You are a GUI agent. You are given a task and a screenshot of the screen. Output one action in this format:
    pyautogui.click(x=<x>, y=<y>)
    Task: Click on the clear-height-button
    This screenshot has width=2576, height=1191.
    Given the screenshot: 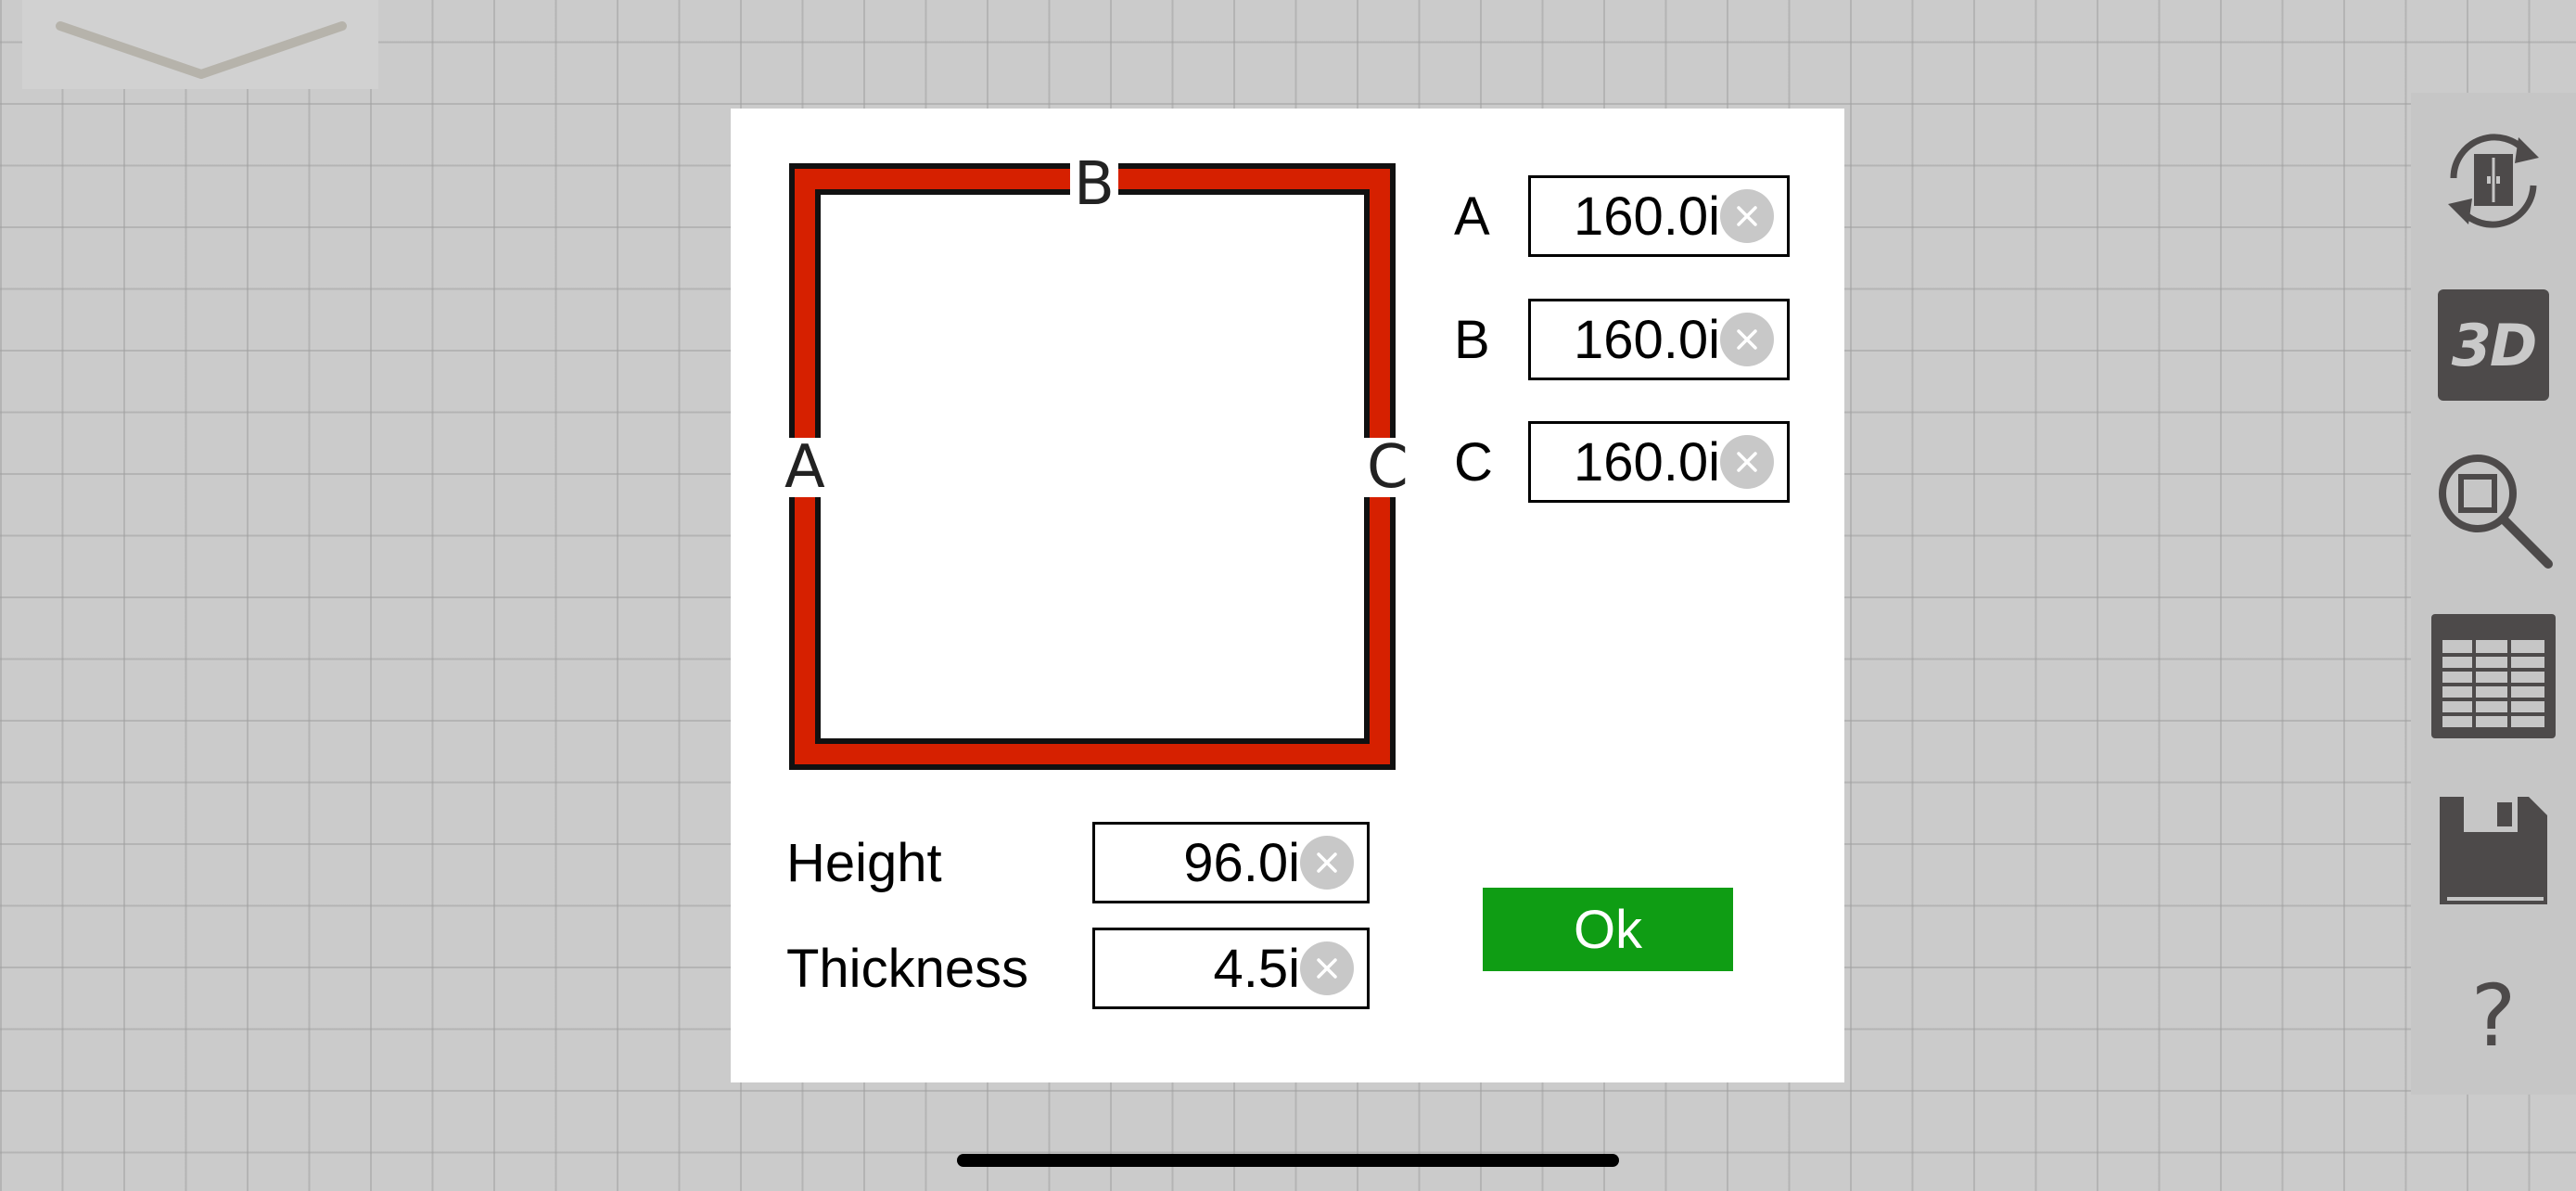 What is the action you would take?
    pyautogui.click(x=1327, y=863)
    